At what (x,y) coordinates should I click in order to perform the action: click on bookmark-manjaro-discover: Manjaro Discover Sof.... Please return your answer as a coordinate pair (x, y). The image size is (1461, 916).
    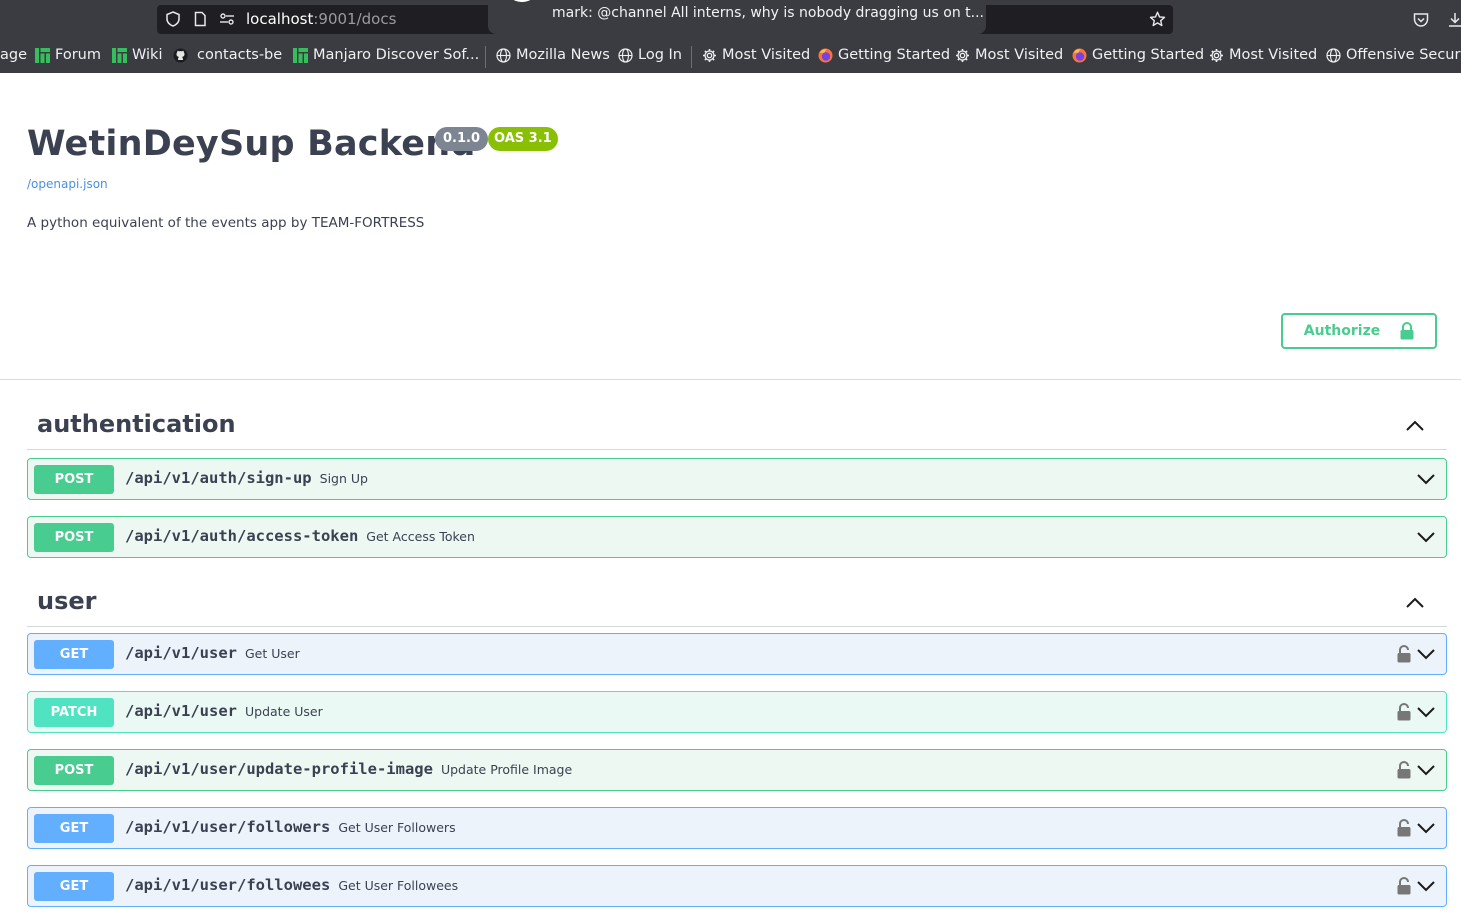
    Looking at the image, I should click on (386, 55).